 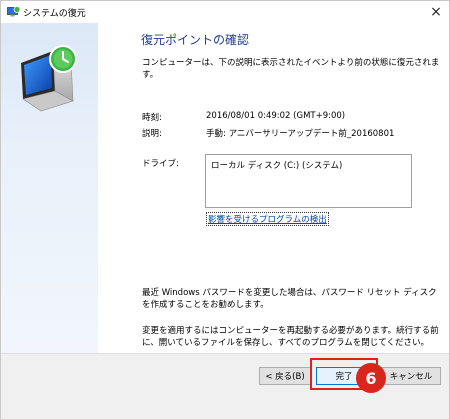 I want to click on cancel-button: キャンセル, so click(x=411, y=376).